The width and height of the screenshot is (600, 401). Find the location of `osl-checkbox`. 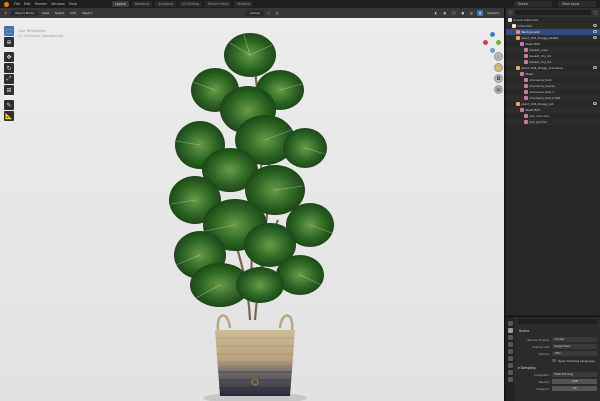

osl-checkbox is located at coordinates (554, 360).